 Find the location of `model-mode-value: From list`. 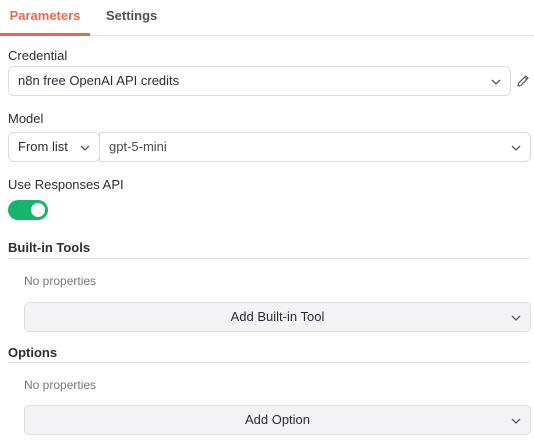

model-mode-value: From list is located at coordinates (43, 146).